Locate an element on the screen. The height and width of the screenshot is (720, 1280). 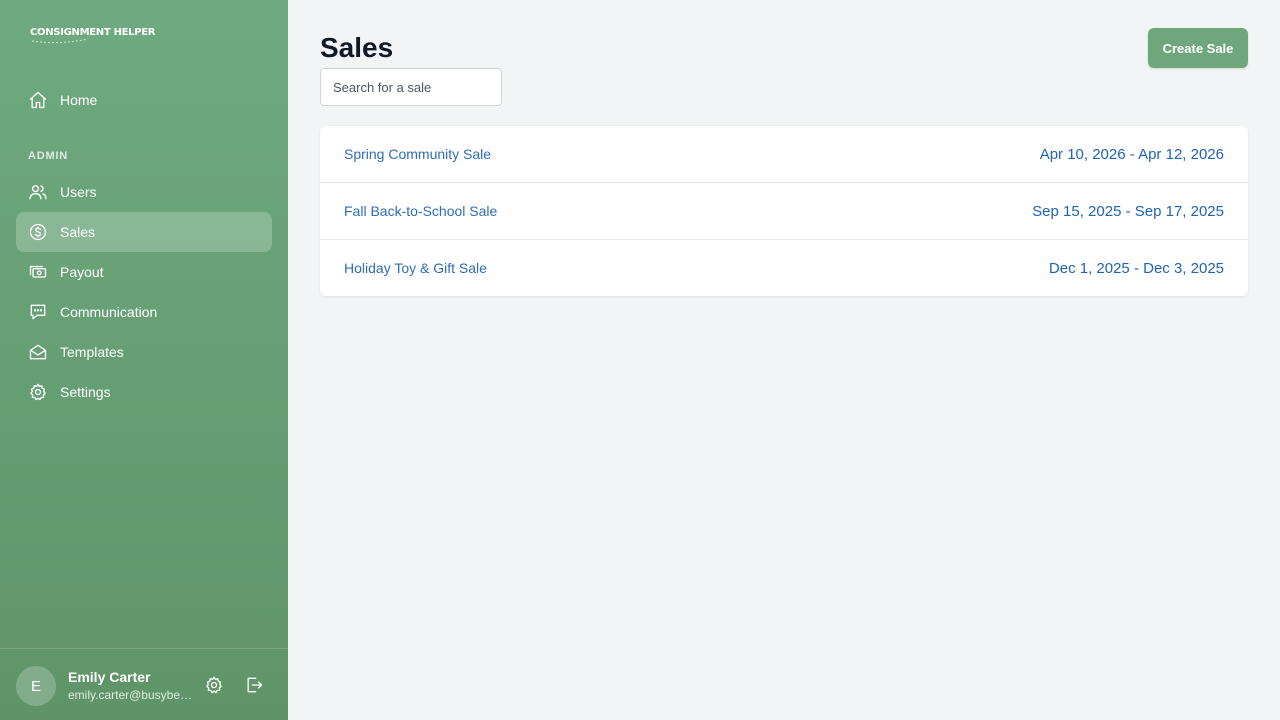
sale-name-link: Fall Back-to-School Sale is located at coordinates (420, 211).